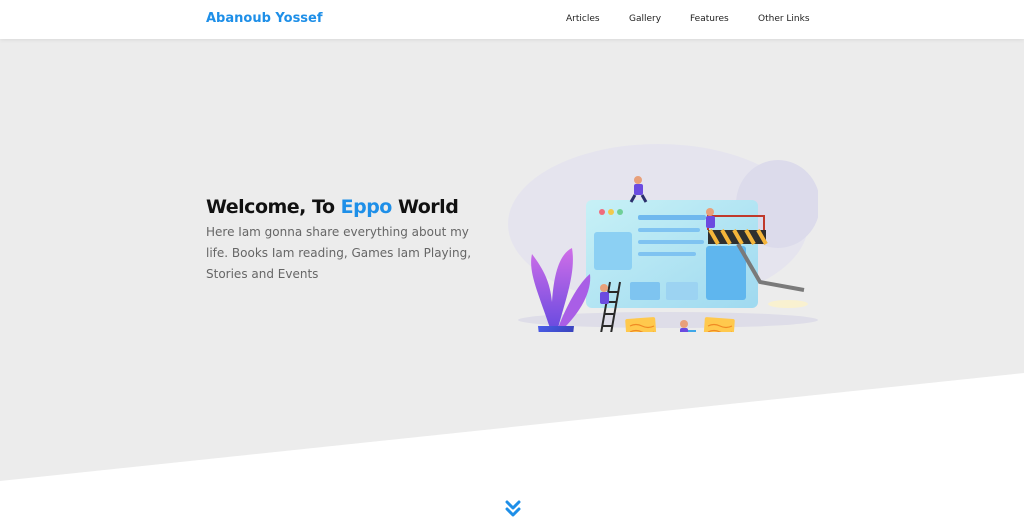 The height and width of the screenshot is (518, 1024). What do you see at coordinates (645, 19) in the screenshot?
I see `nav-link-gallery: Gallery` at bounding box center [645, 19].